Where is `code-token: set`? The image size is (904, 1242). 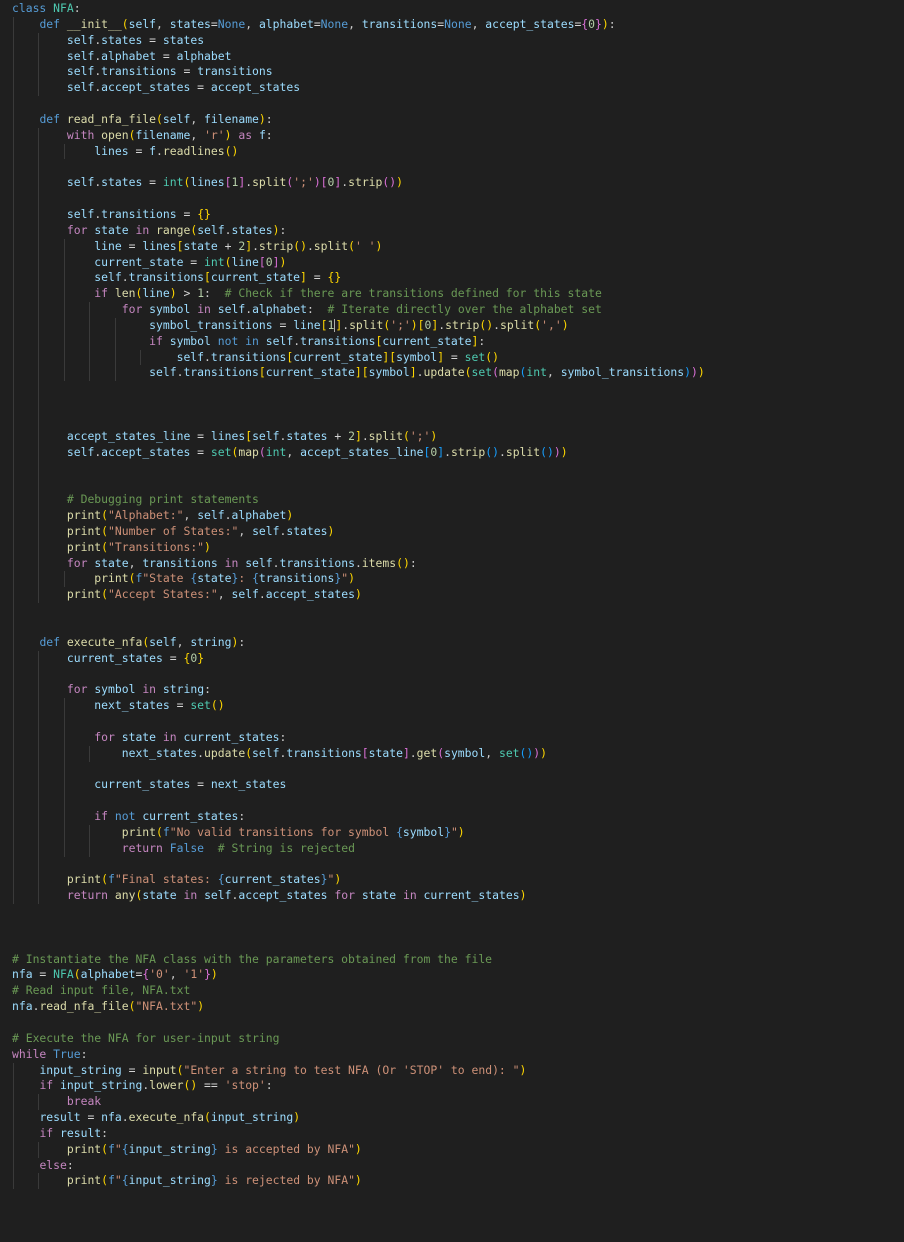
code-token: set is located at coordinates (475, 356).